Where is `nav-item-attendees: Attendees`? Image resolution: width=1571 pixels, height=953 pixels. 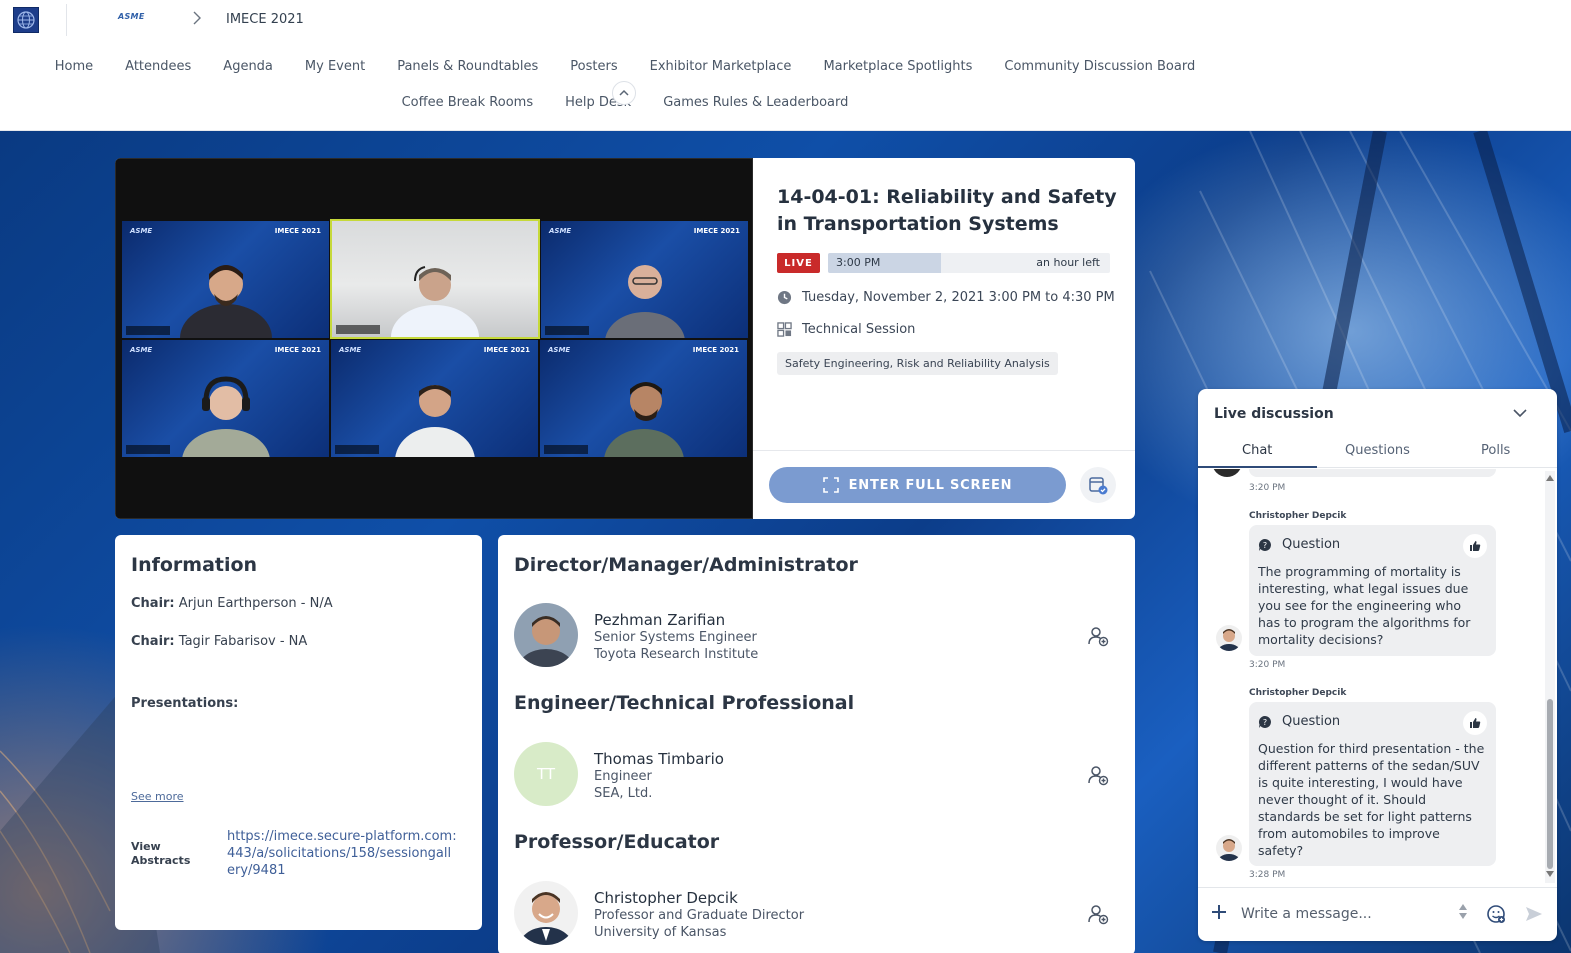
nav-item-attendees: Attendees is located at coordinates (158, 66).